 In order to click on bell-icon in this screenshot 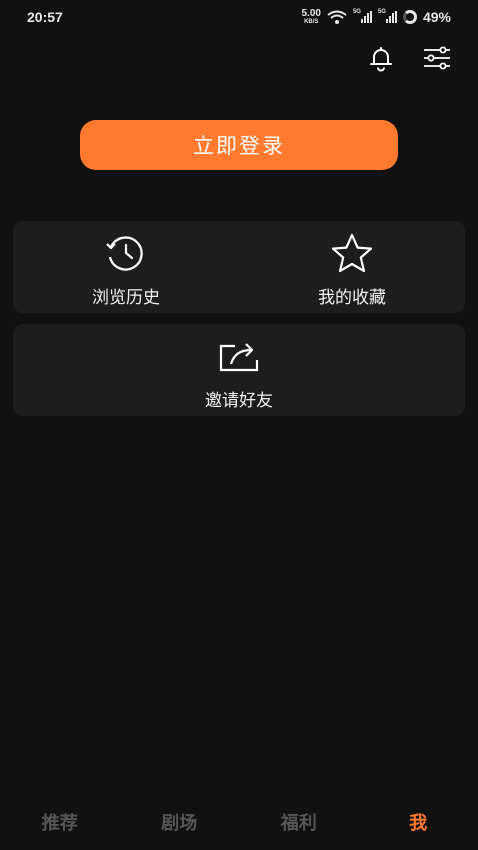, I will do `click(381, 58)`.